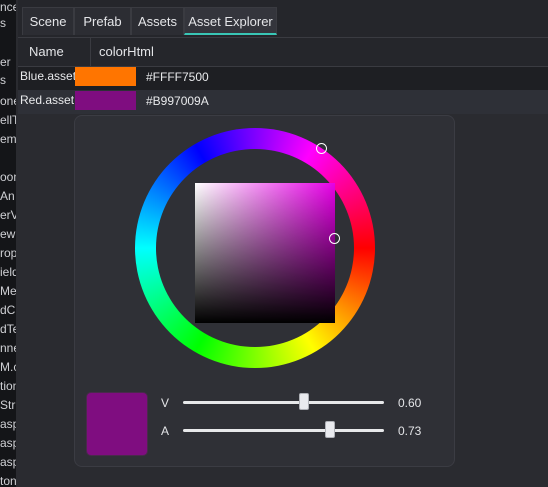 The image size is (548, 487). I want to click on hierarchy-item: An, so click(8, 196).